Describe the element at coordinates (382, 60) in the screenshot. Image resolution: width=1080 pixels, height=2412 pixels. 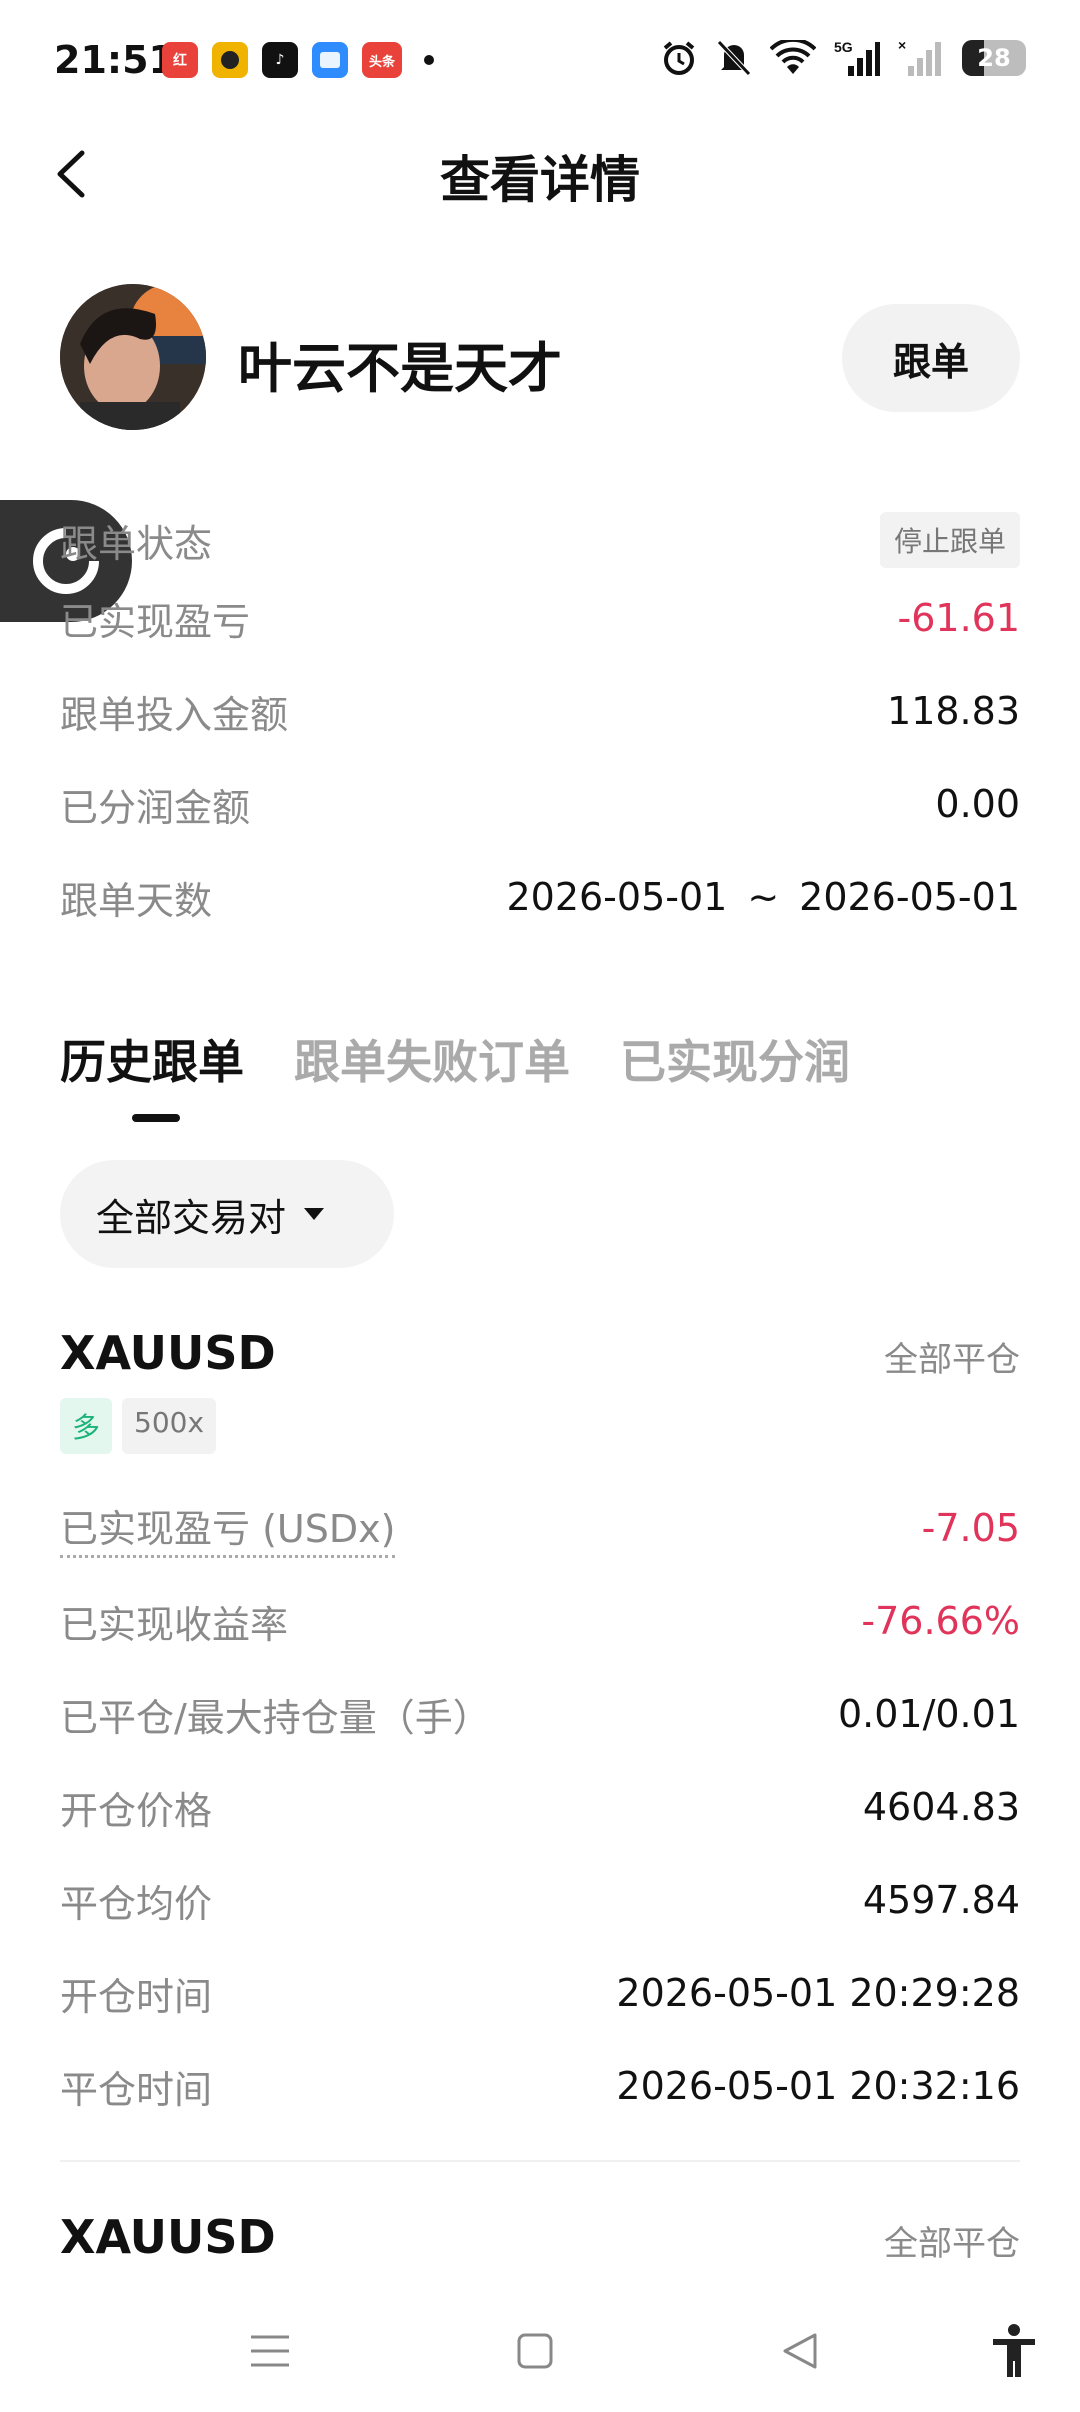
I see `toutiao-icon: 头条` at that location.